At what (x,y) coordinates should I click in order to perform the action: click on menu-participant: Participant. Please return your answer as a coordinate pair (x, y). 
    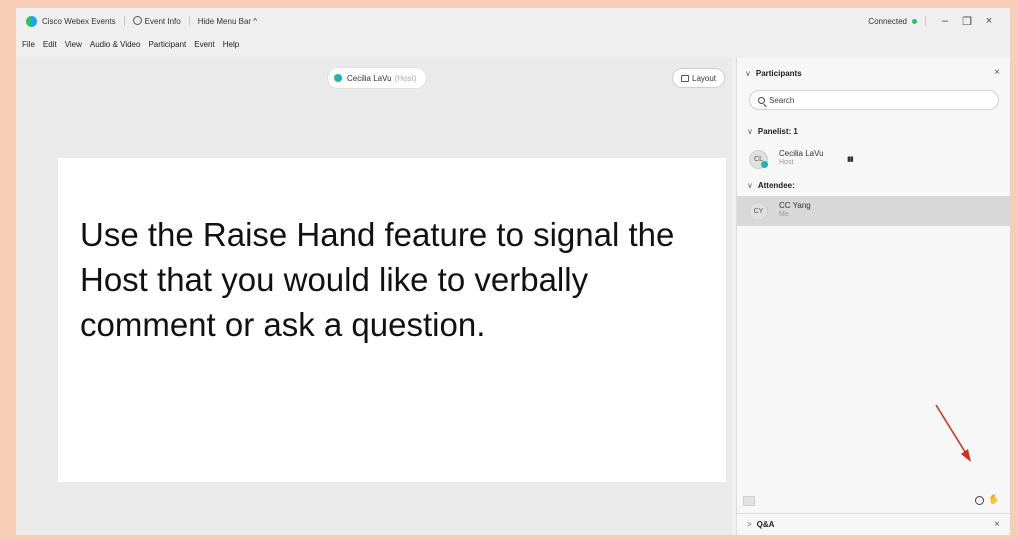
    Looking at the image, I should click on (167, 44).